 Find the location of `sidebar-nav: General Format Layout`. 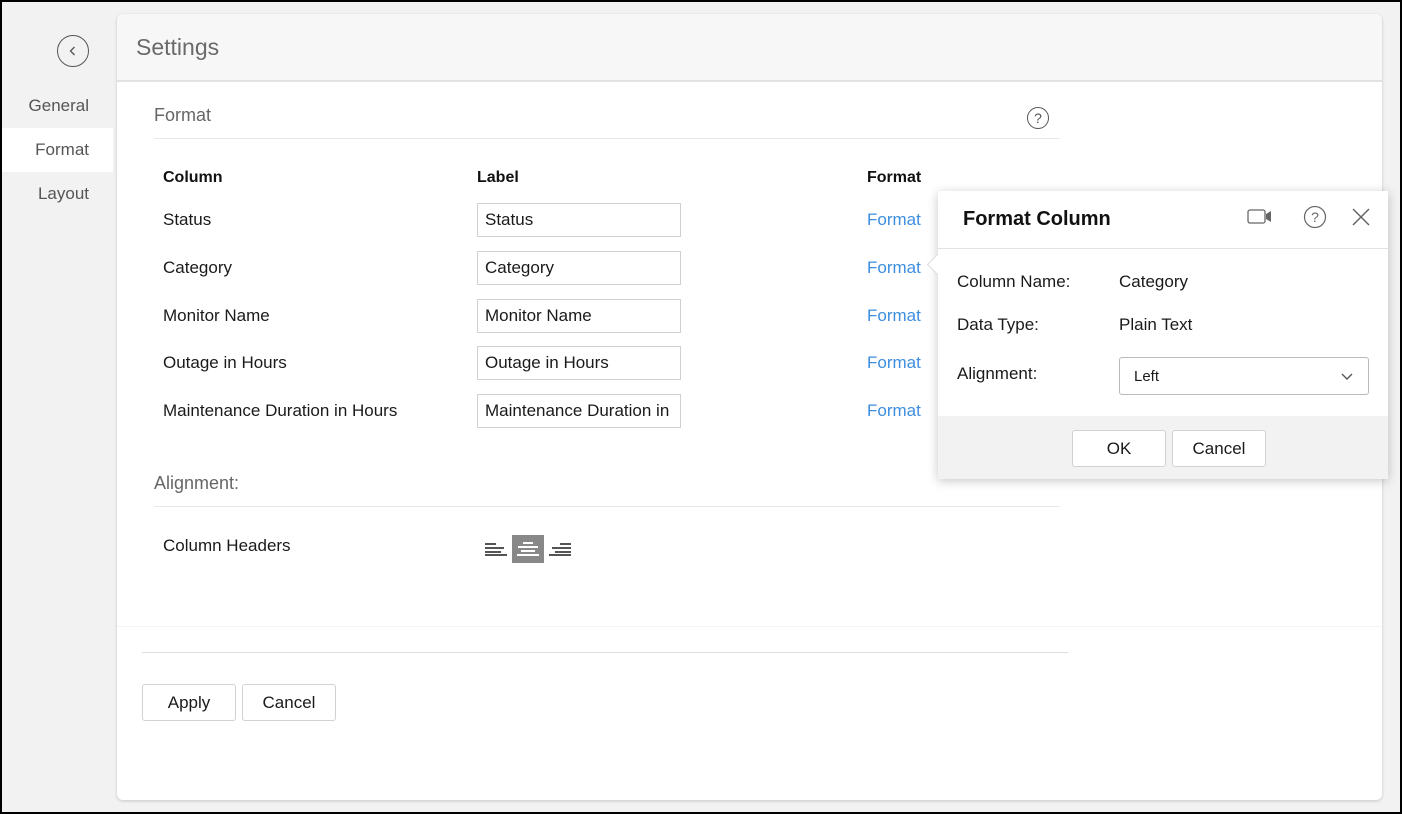

sidebar-nav: General Format Layout is located at coordinates (57, 150).